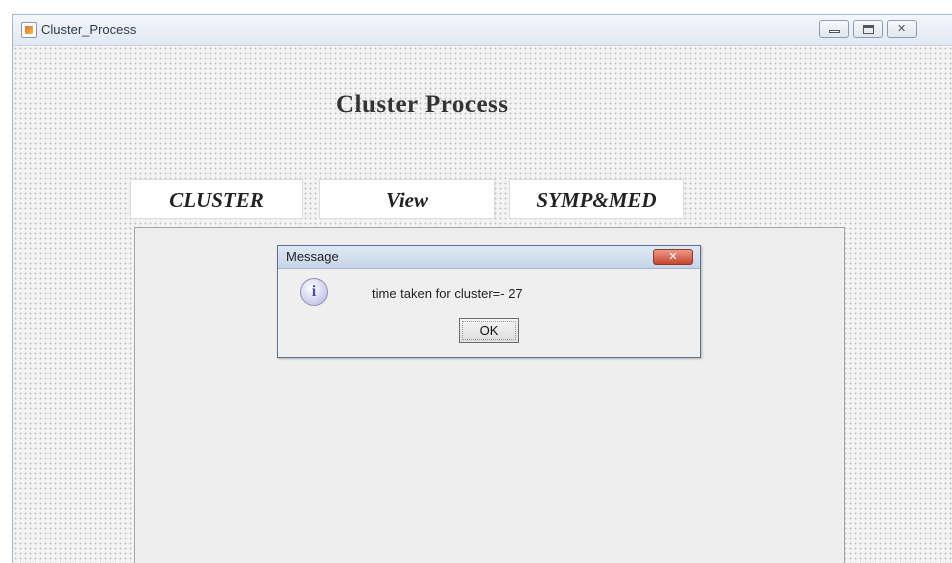  I want to click on maximize-button, so click(868, 29).